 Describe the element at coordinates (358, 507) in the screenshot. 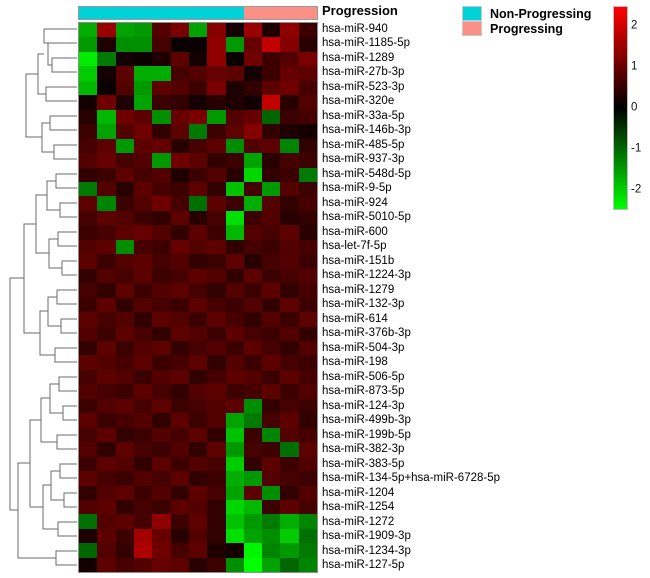

I see `row-label: hsa-miR-1254` at that location.